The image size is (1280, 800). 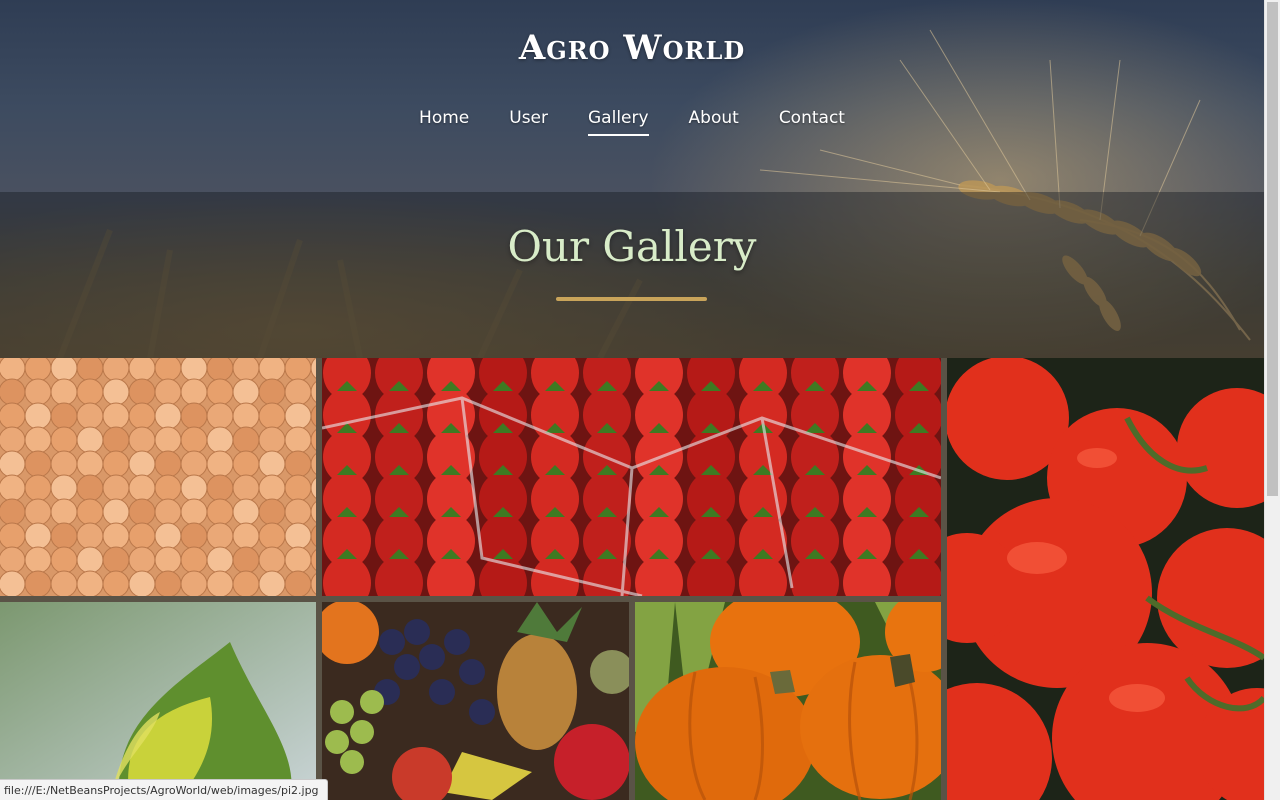 I want to click on gallery-image-apricots, so click(x=158, y=477).